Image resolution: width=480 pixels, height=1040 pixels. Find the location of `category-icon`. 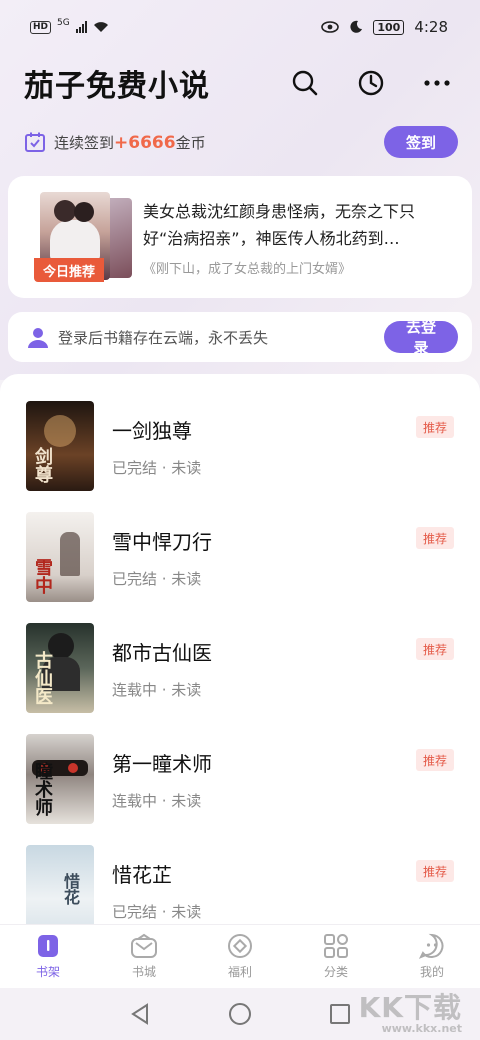

category-icon is located at coordinates (336, 946).